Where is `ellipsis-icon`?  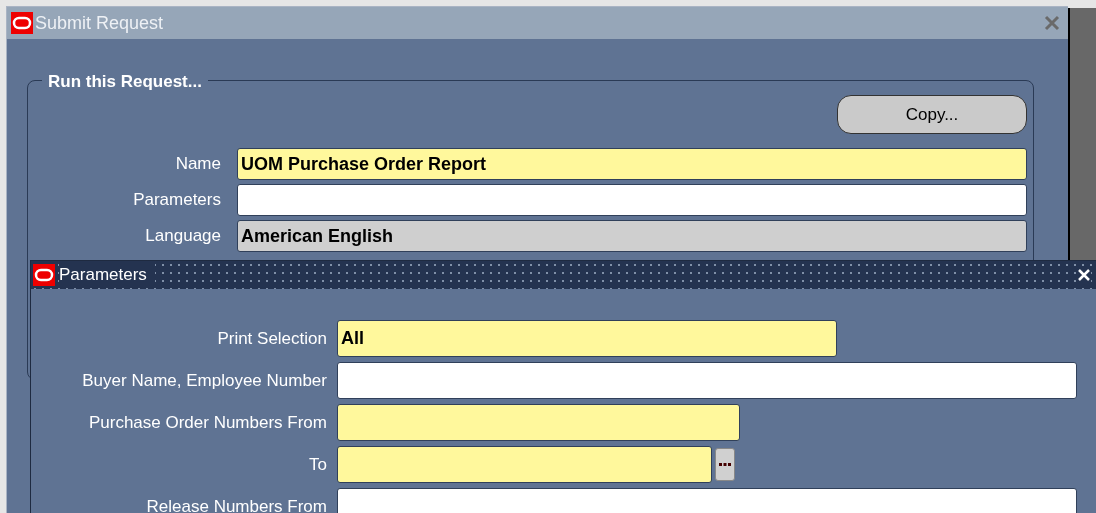 ellipsis-icon is located at coordinates (725, 464).